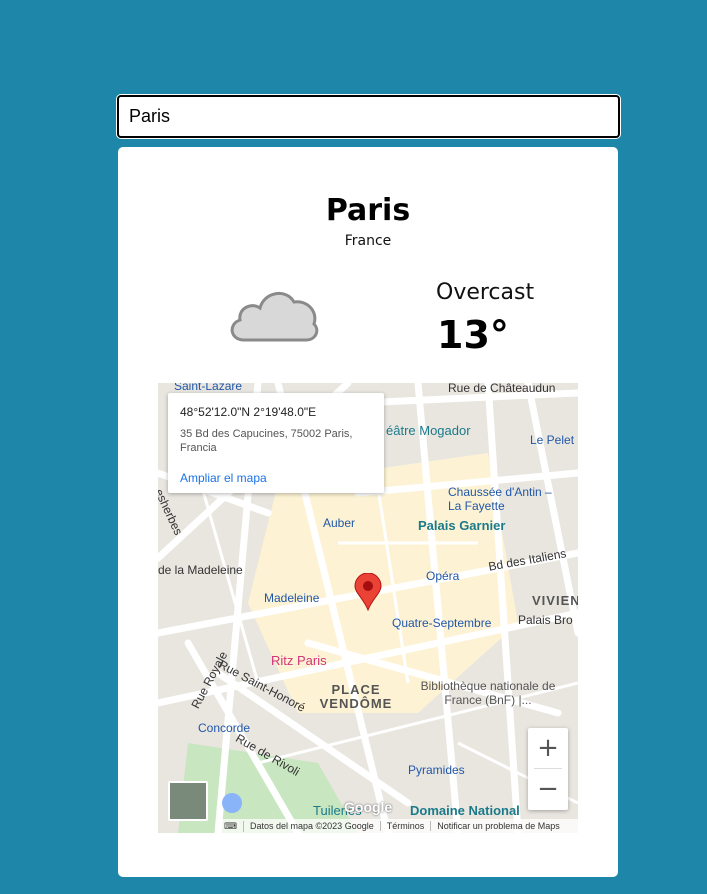  I want to click on cloud-icon, so click(272, 314).